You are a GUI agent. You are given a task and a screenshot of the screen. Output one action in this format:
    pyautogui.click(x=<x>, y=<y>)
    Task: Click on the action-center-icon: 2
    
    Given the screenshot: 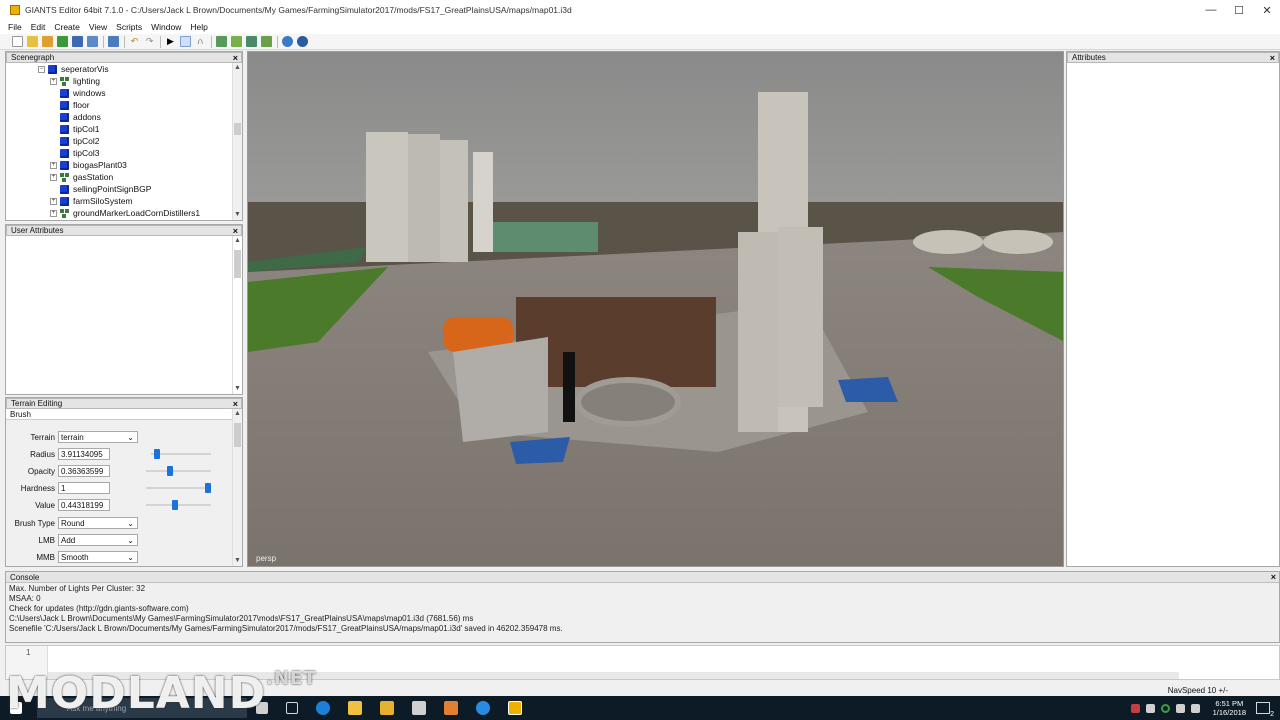 What is the action you would take?
    pyautogui.click(x=1265, y=710)
    